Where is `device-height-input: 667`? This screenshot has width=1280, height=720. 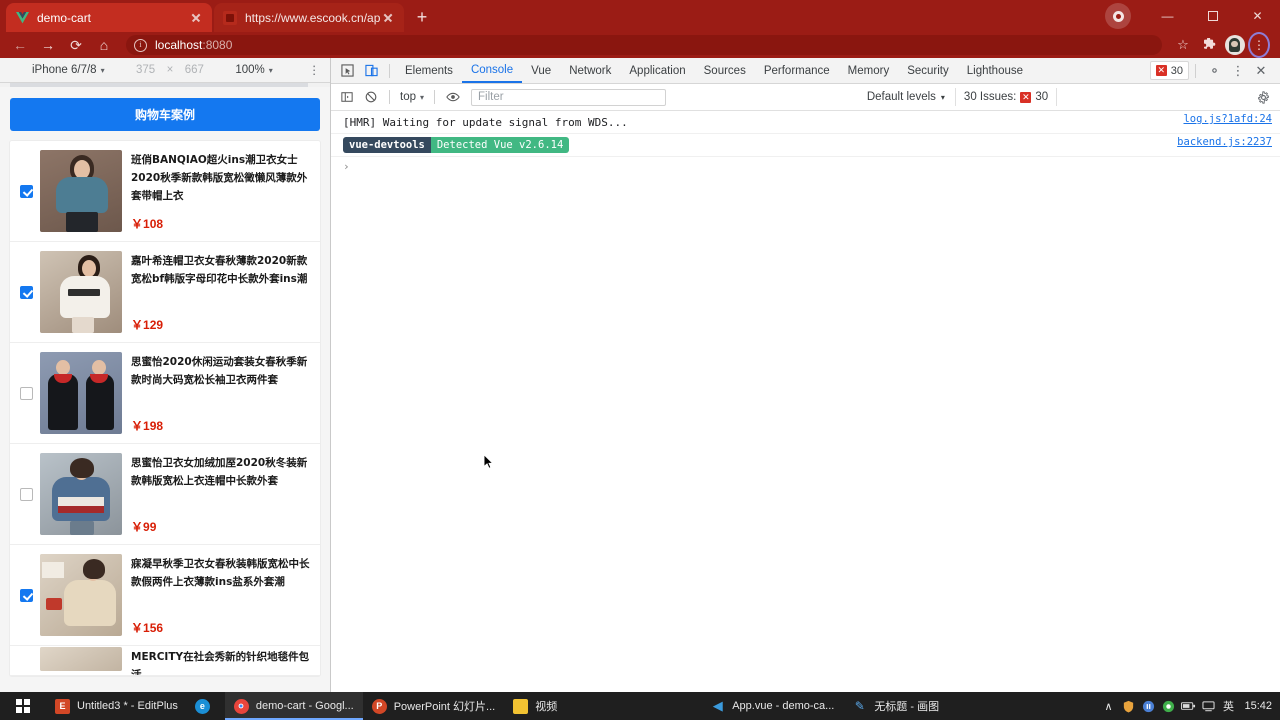
device-height-input: 667 is located at coordinates (194, 70).